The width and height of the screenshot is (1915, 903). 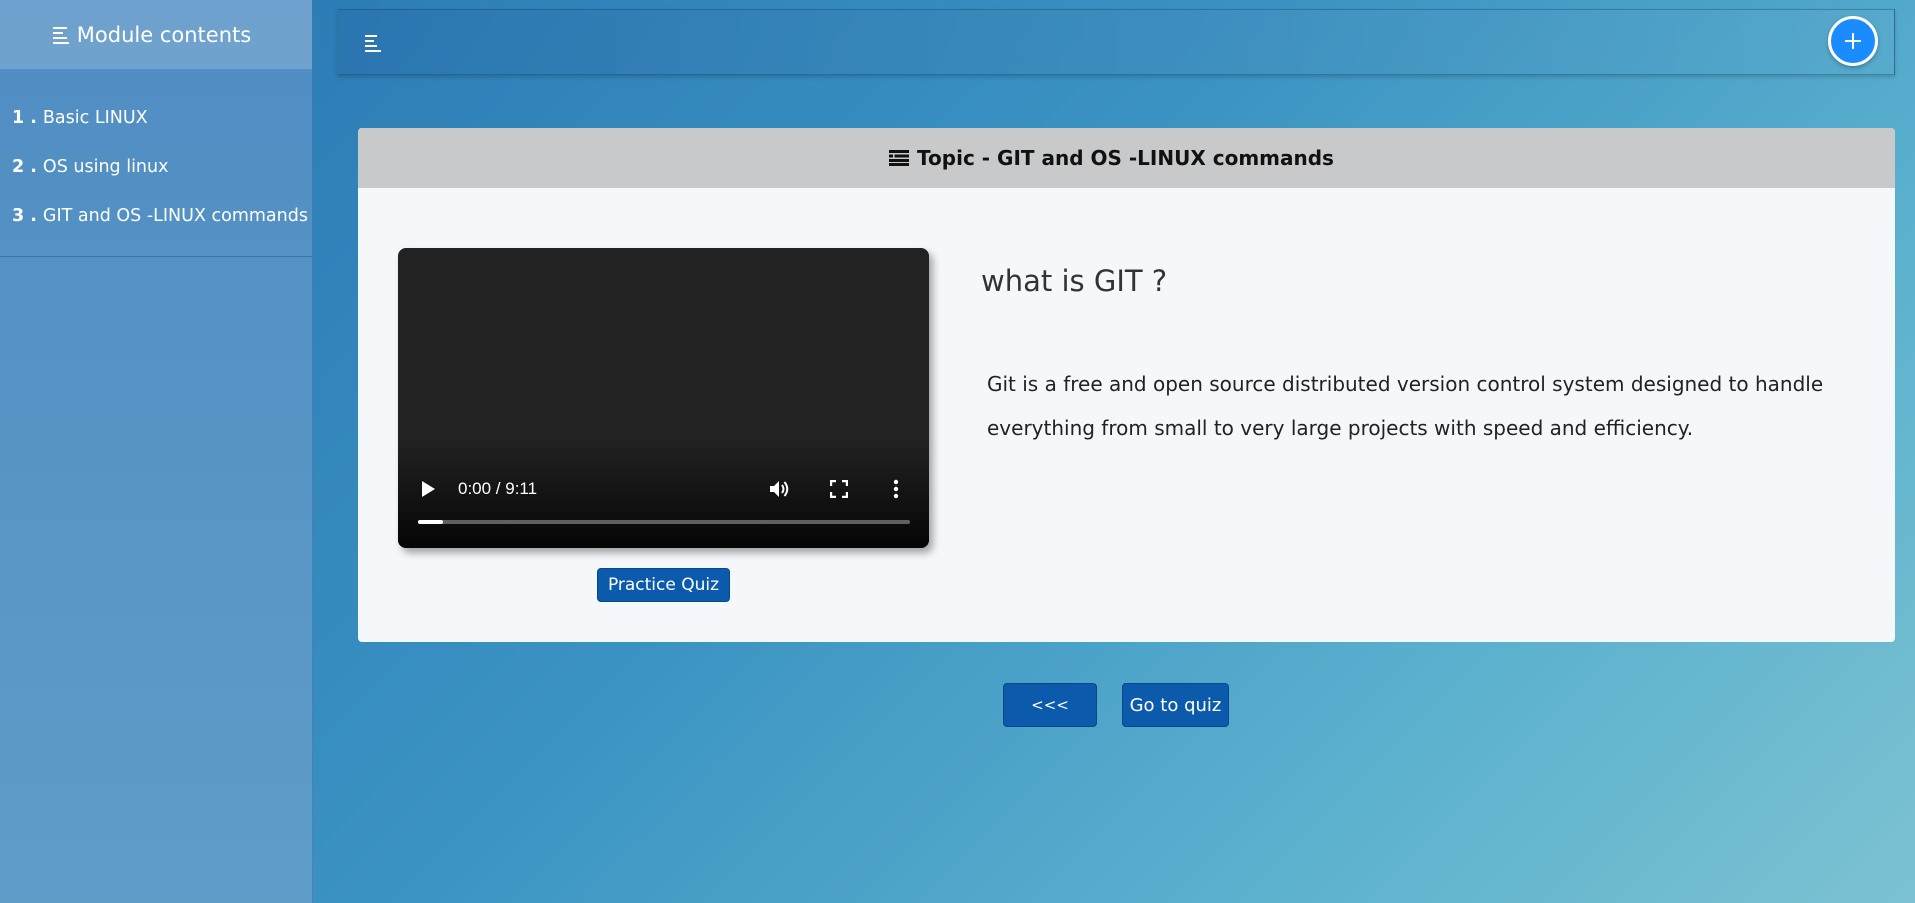 What do you see at coordinates (175, 215) in the screenshot?
I see `sidebar-item-label: GIT and OS -LINUX commands` at bounding box center [175, 215].